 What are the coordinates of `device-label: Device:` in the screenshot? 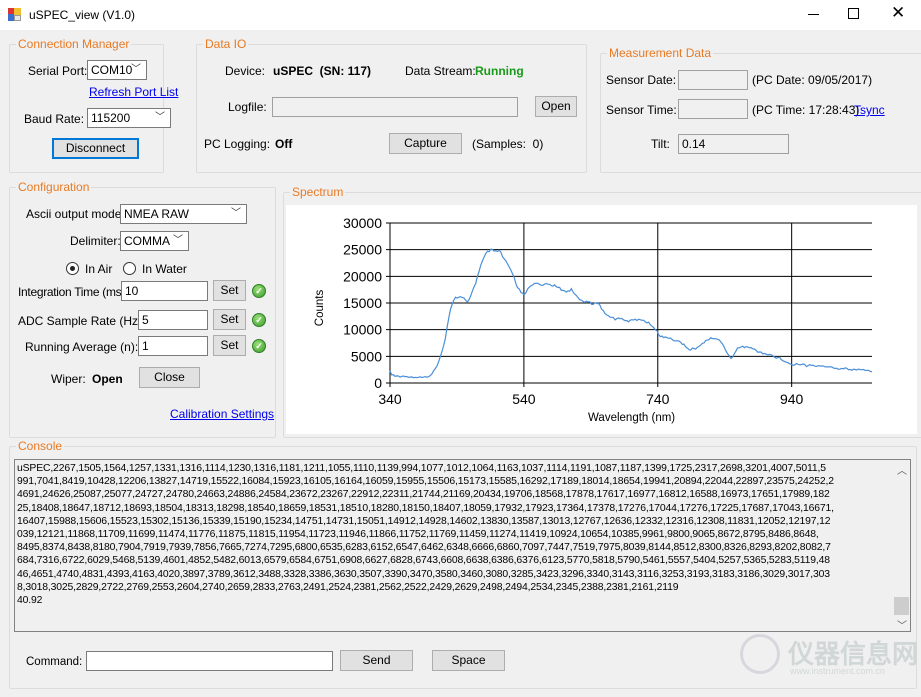 It's located at (245, 71).